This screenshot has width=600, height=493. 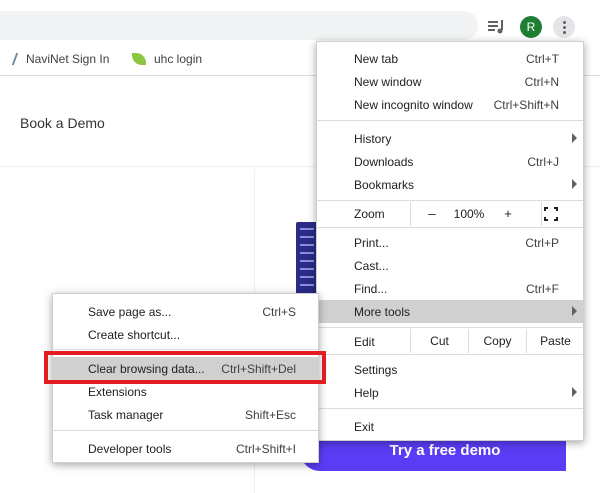 What do you see at coordinates (126, 414) in the screenshot?
I see `menu-label: Task manager` at bounding box center [126, 414].